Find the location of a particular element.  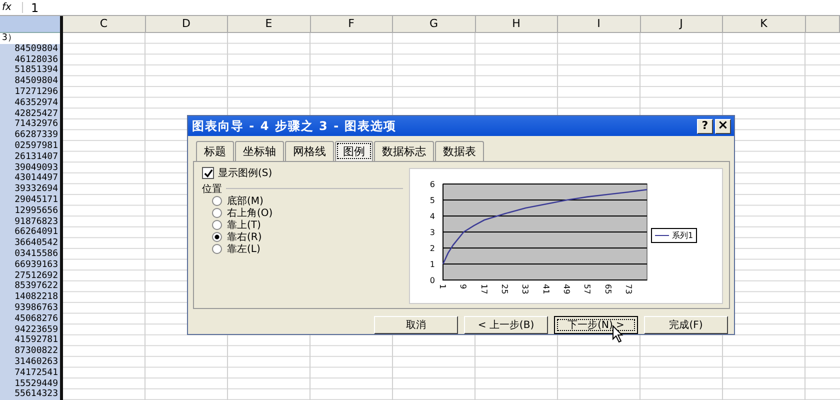

table-cell-text: 46352974 is located at coordinates (36, 103).